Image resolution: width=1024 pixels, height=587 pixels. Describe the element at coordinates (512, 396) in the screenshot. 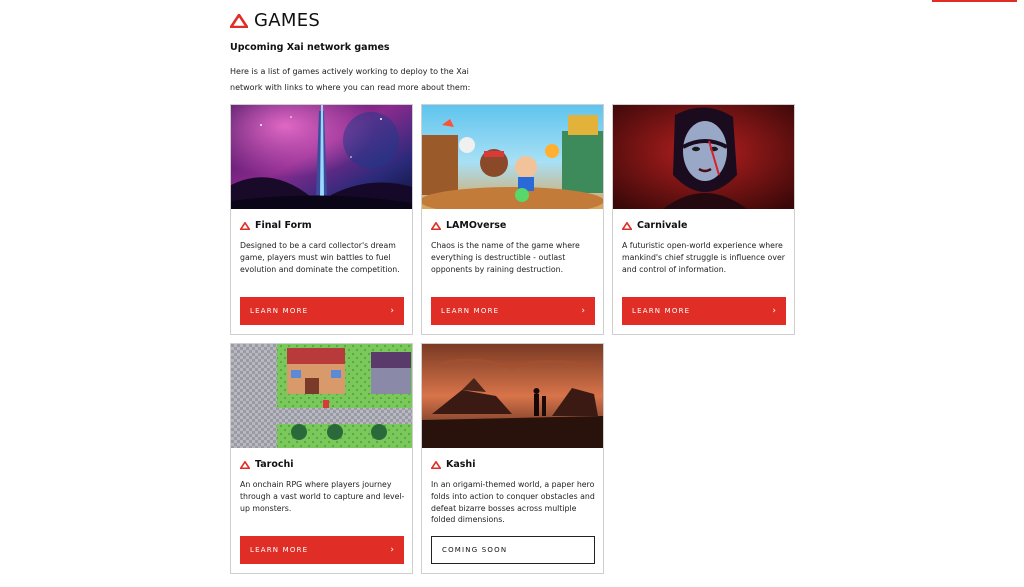

I see `kashi-image` at that location.